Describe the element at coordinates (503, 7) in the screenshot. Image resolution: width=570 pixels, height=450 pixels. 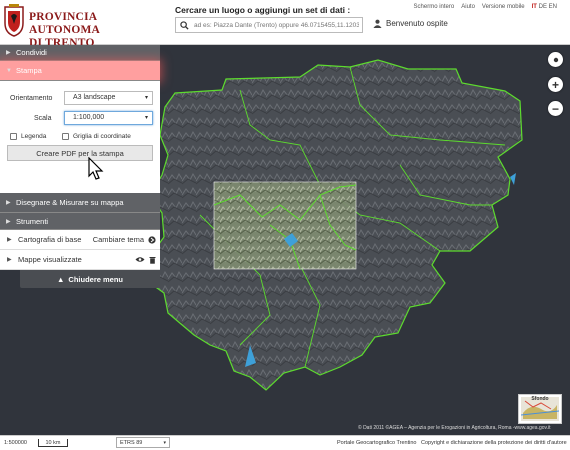
I see `link-mobile: Versione mobile` at that location.